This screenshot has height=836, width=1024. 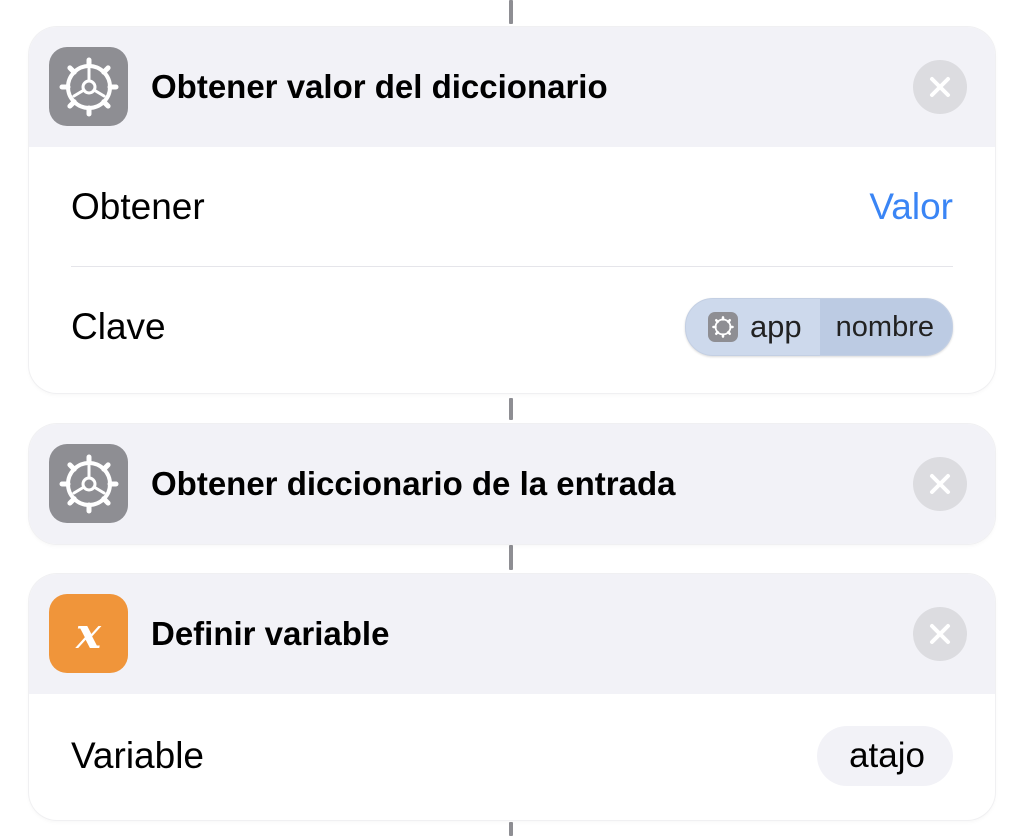 I want to click on param-row-variable: Variable atajo, so click(x=512, y=756).